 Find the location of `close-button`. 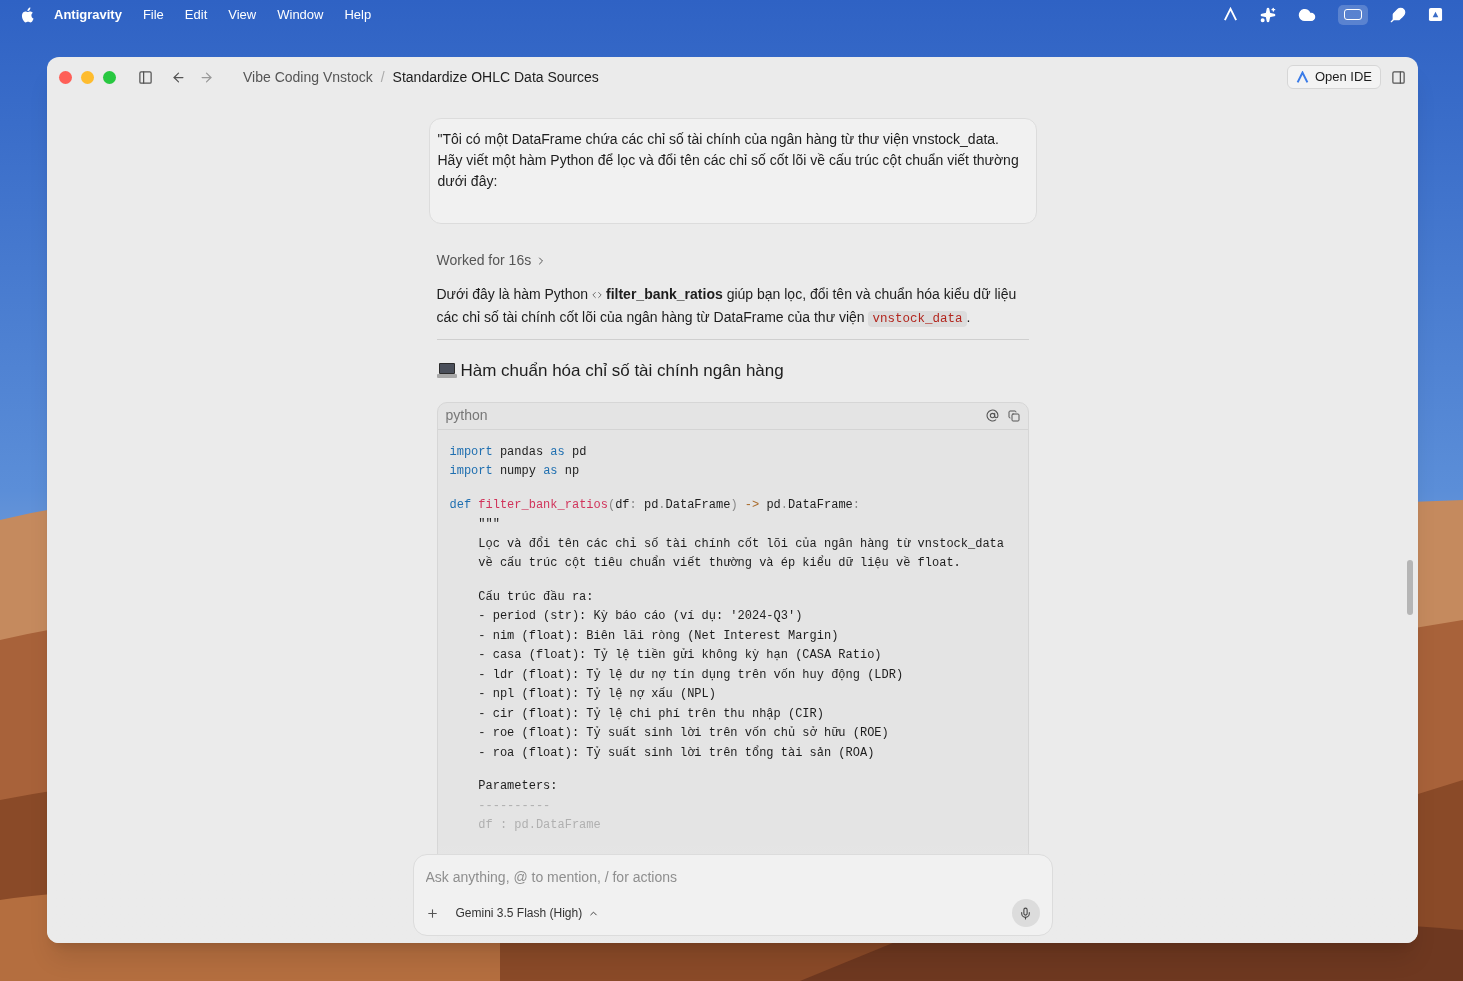

close-button is located at coordinates (65, 77).